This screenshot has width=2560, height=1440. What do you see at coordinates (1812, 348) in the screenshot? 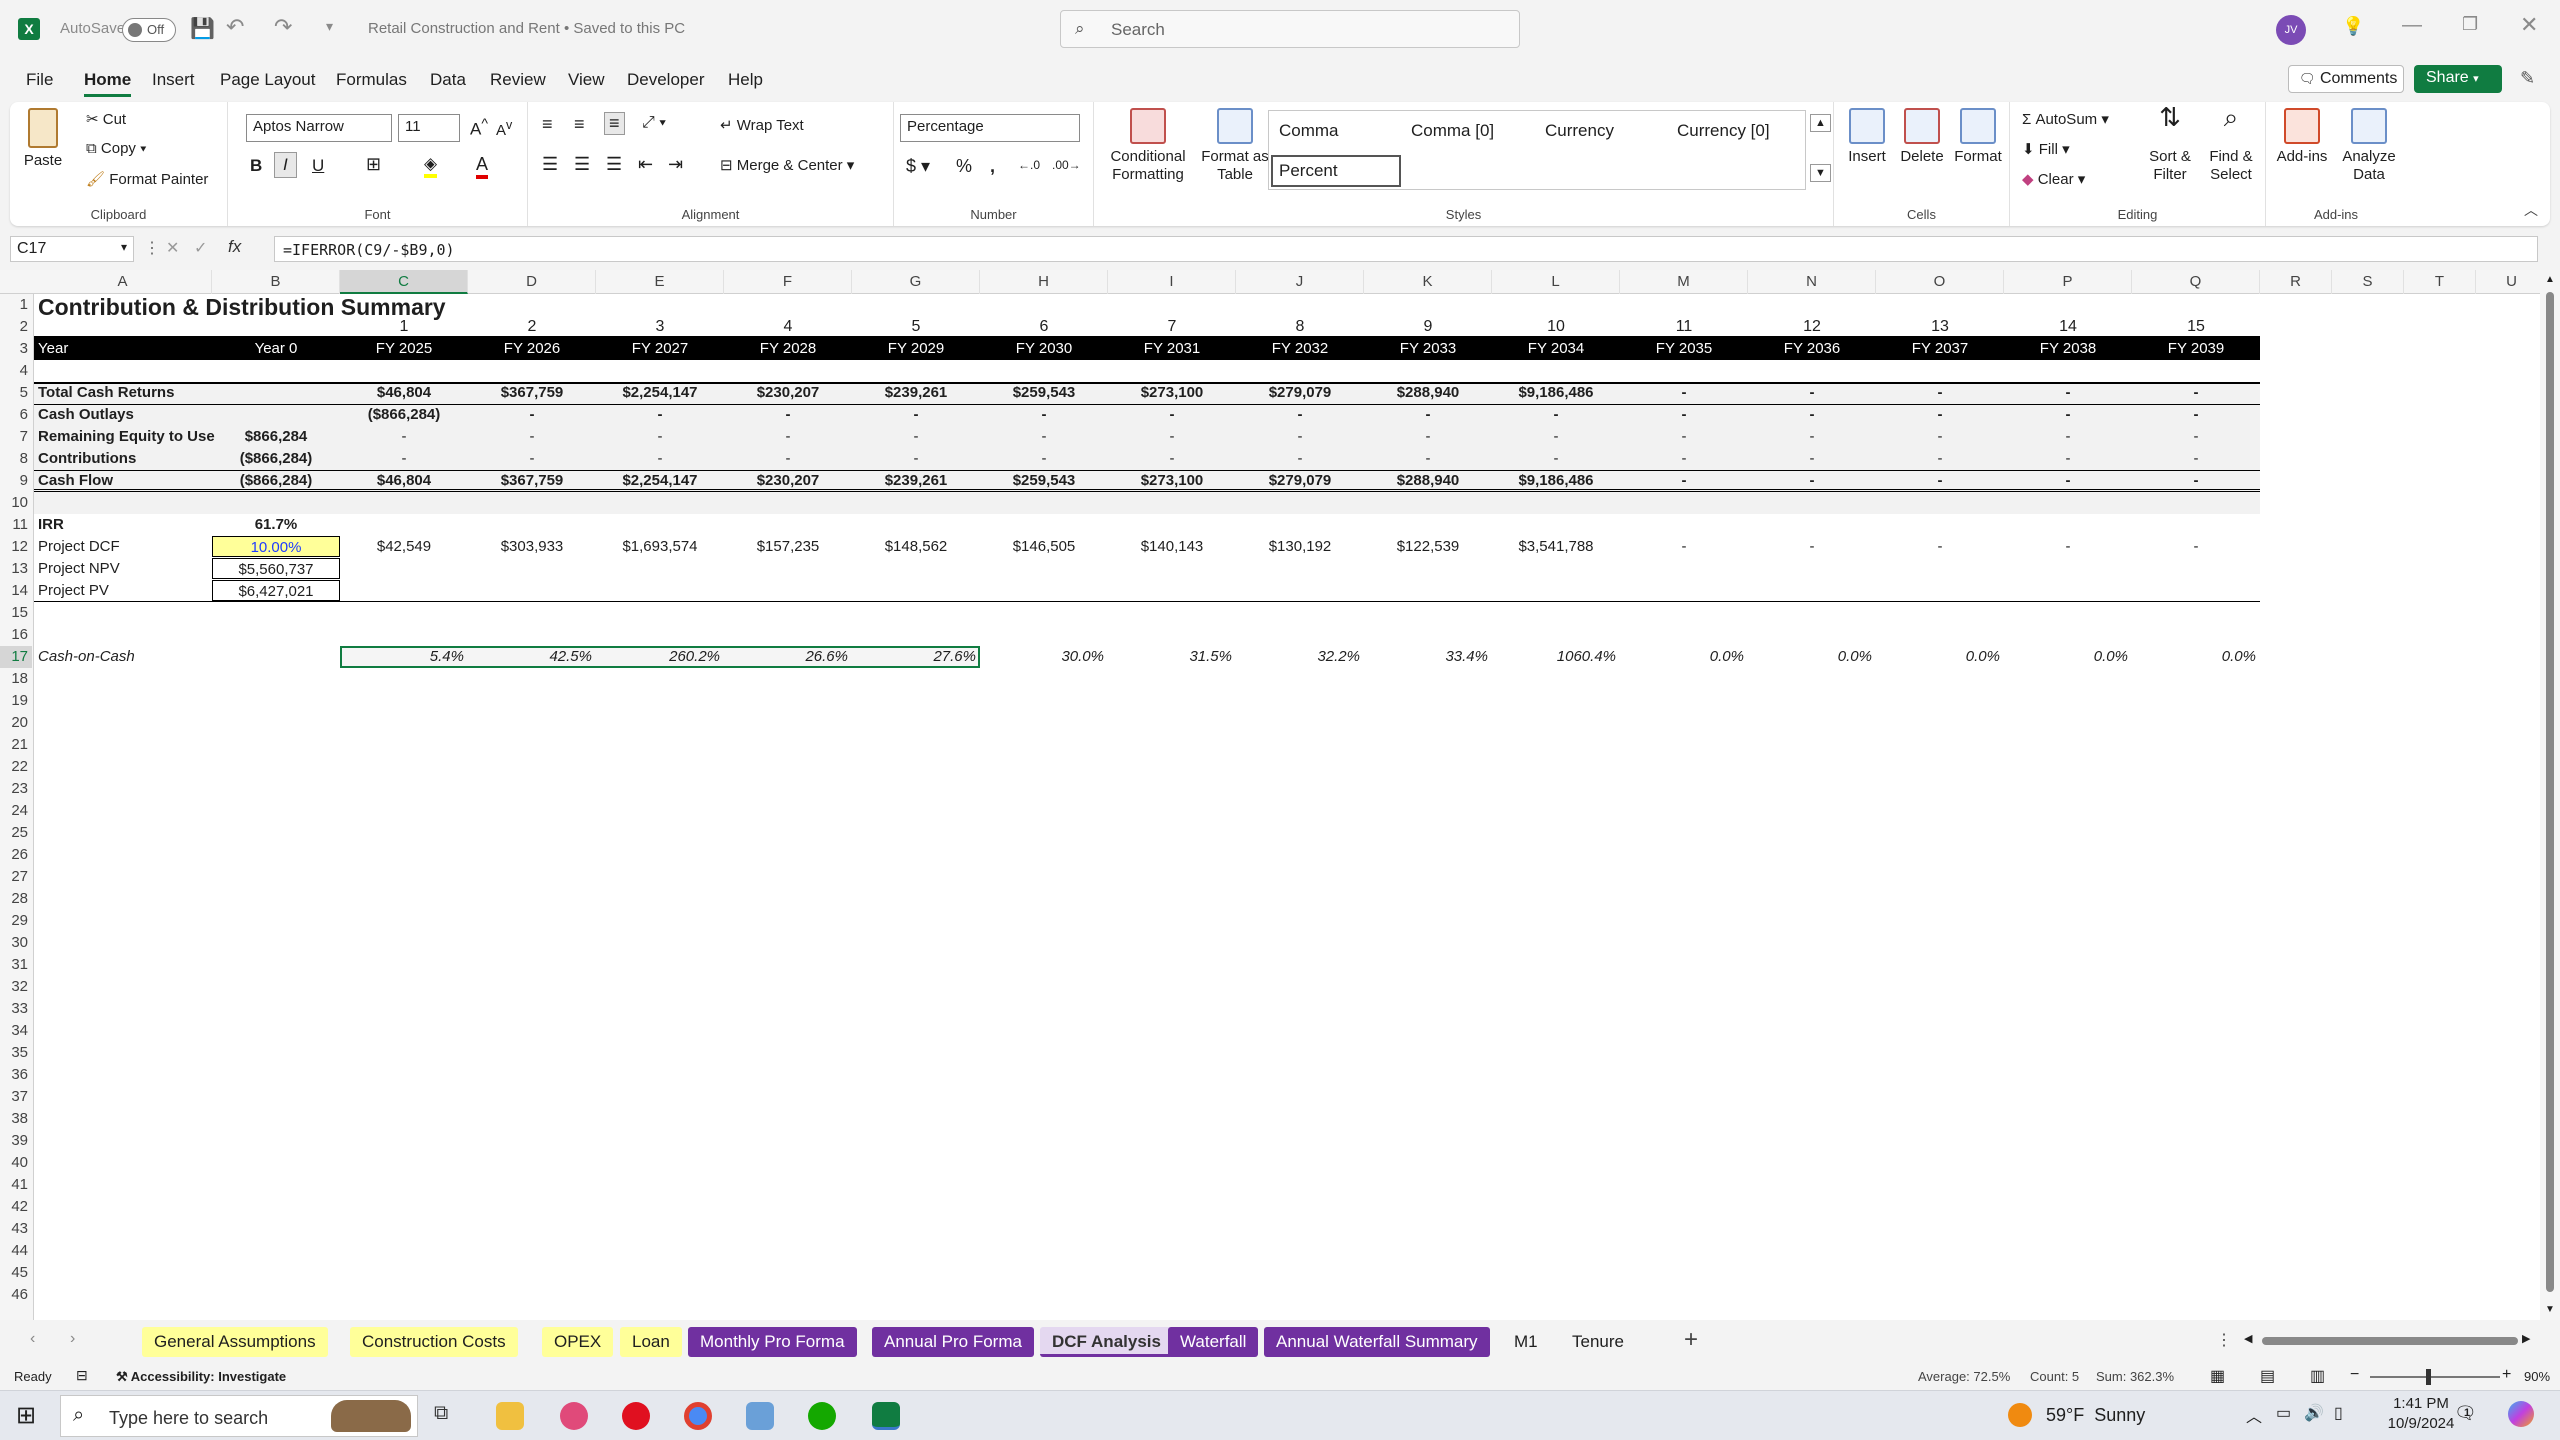
I see `fy-header-cell: FY 2036` at bounding box center [1812, 348].